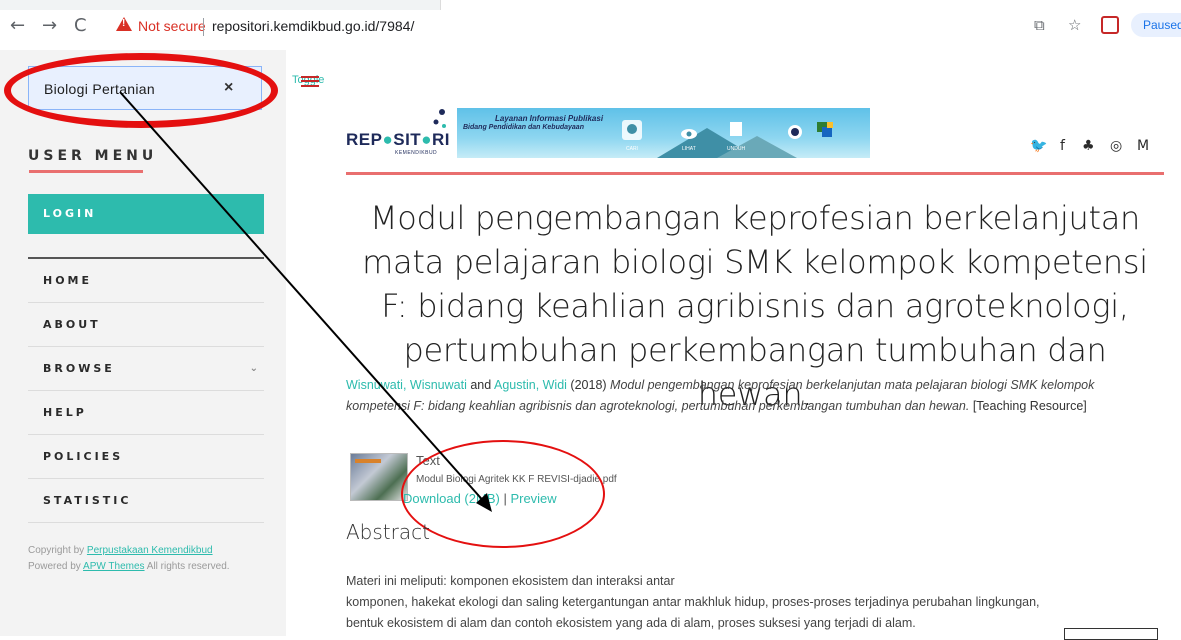 The height and width of the screenshot is (640, 1181). I want to click on file-links: Download (2MB) | Preview, so click(480, 498).